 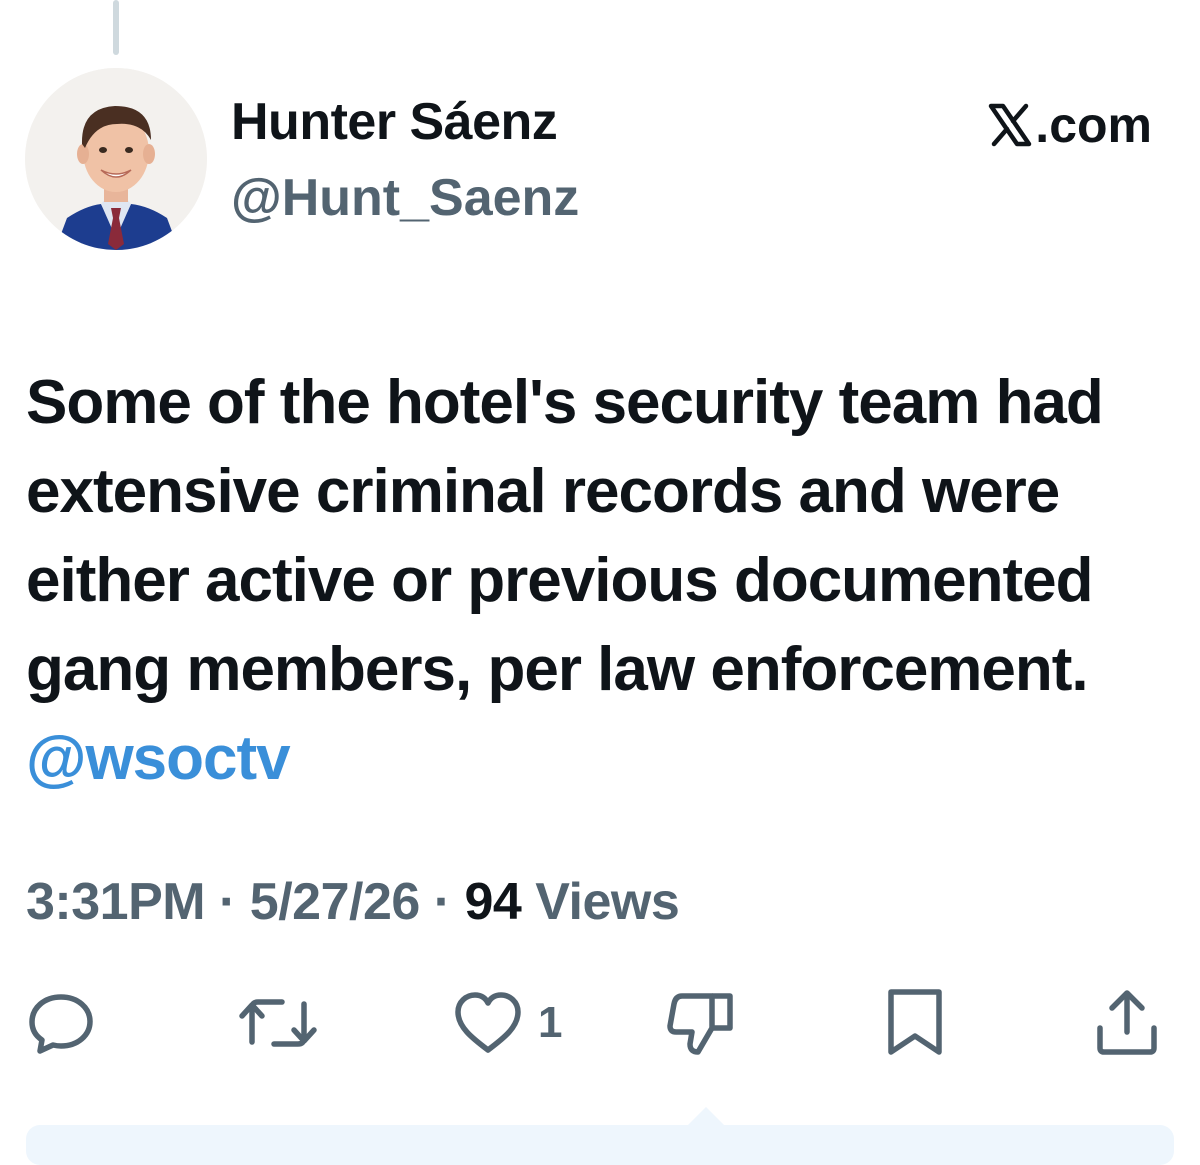 What do you see at coordinates (600, 902) in the screenshot?
I see `views-label: Views` at bounding box center [600, 902].